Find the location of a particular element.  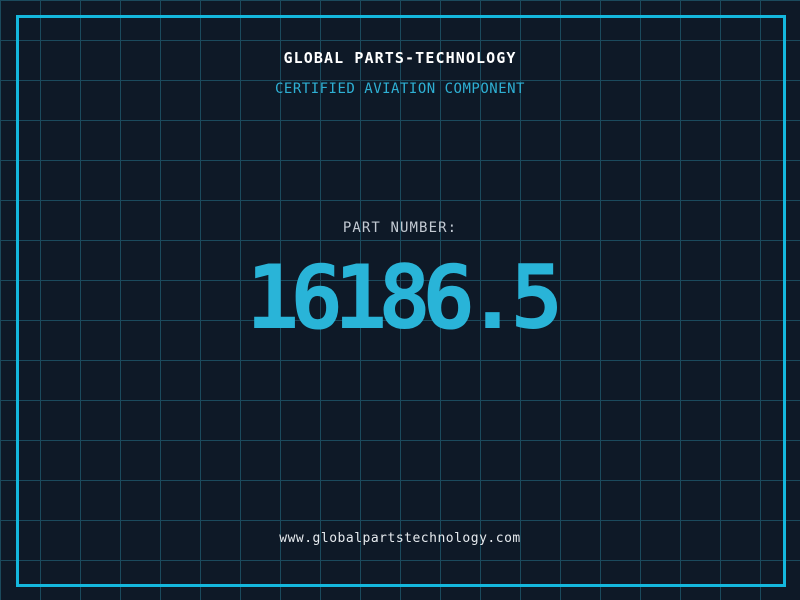

part-number-value: 16186.5 is located at coordinates (404, 297).